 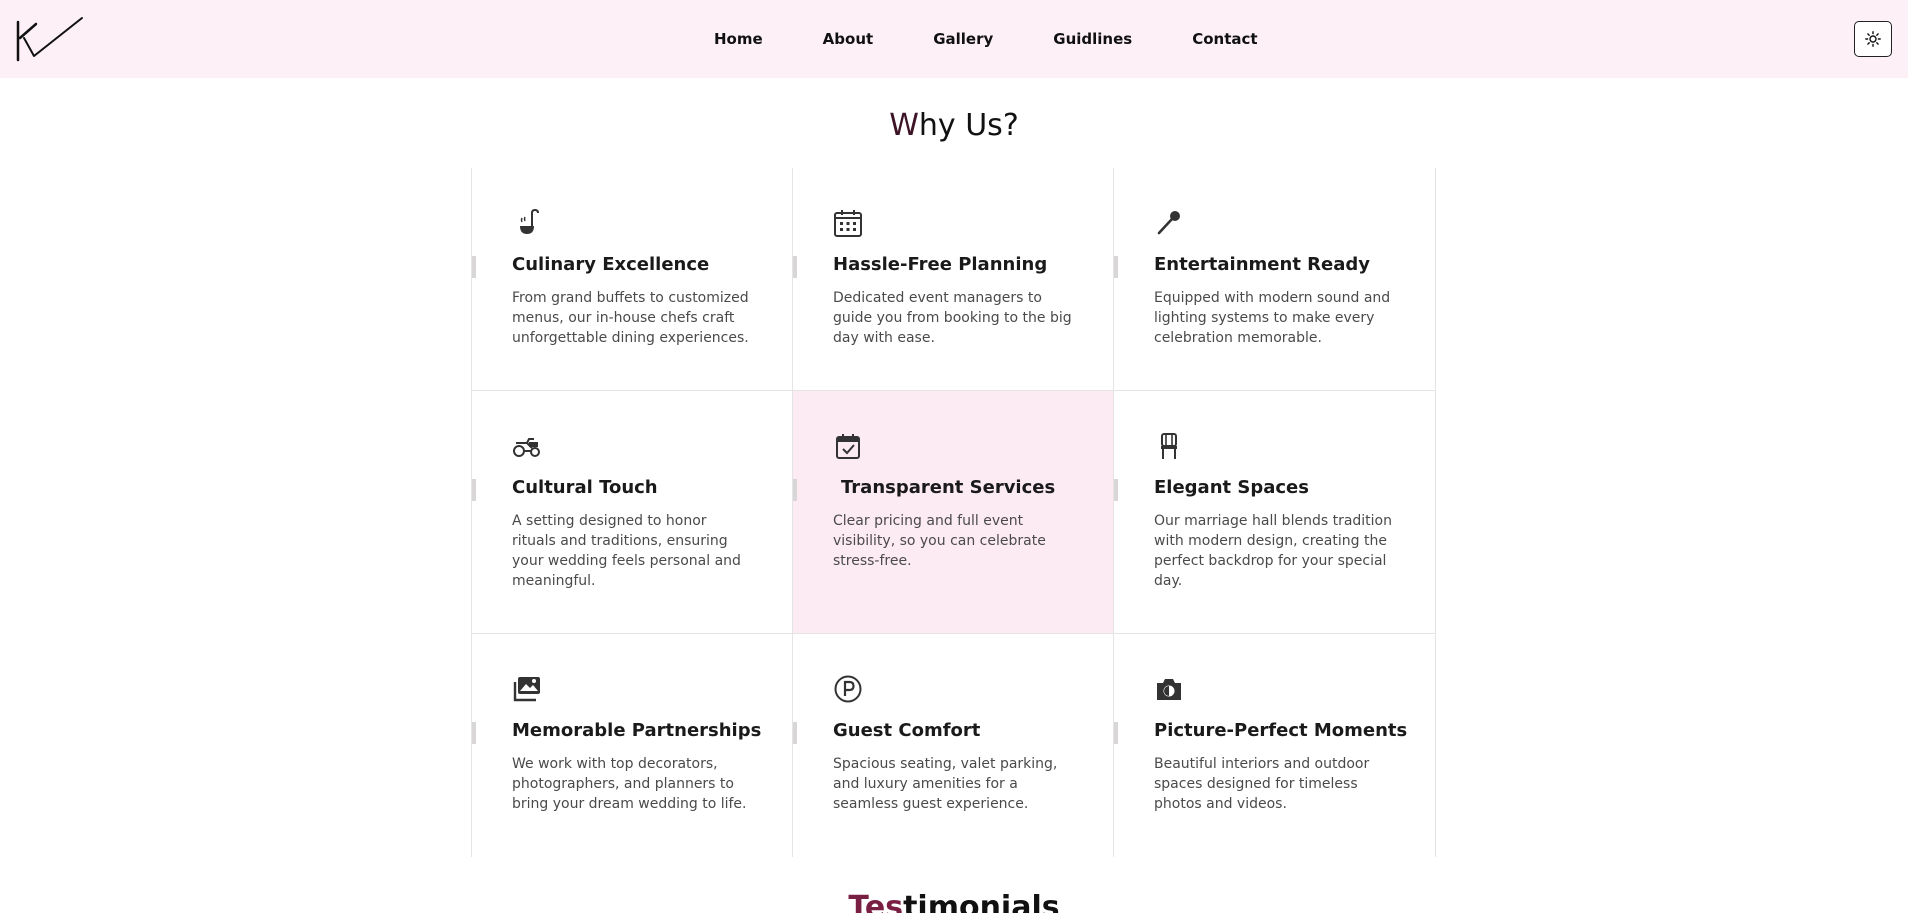 I want to click on calendar-icon, so click(x=848, y=223).